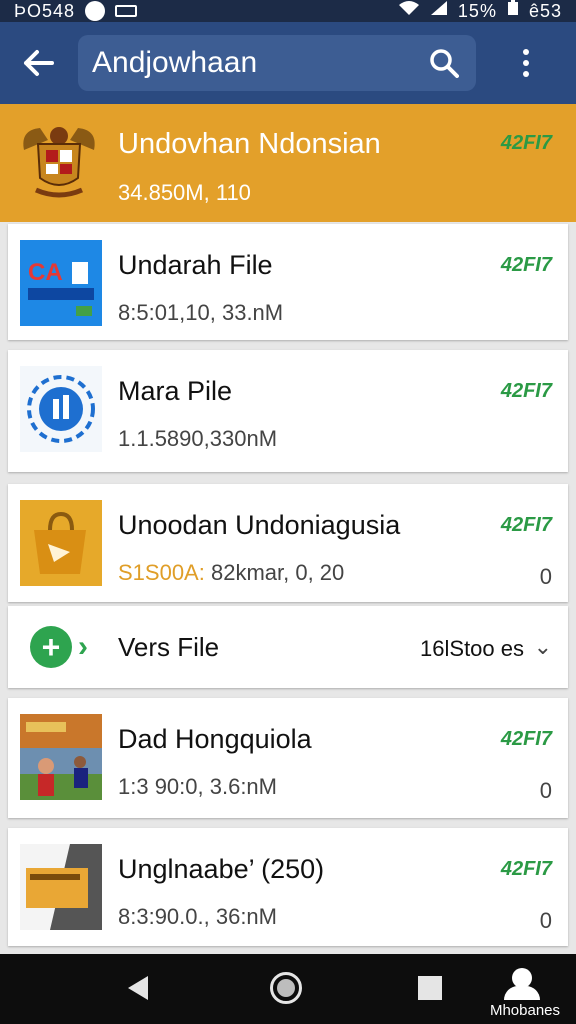 The width and height of the screenshot is (576, 1024). I want to click on item-subtitle-accent: S1S00A:, so click(161, 572).